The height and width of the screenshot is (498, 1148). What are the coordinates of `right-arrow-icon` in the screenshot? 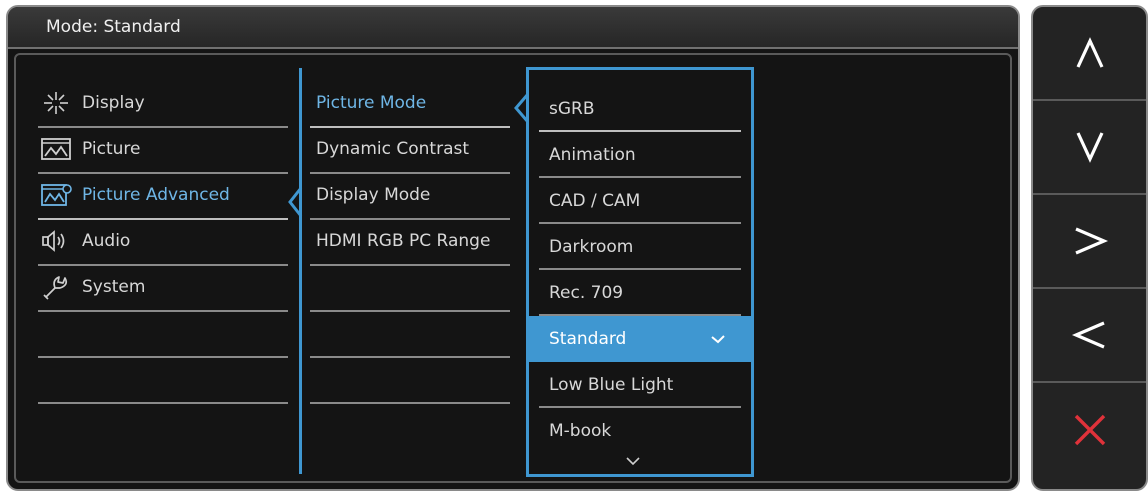 It's located at (1091, 241).